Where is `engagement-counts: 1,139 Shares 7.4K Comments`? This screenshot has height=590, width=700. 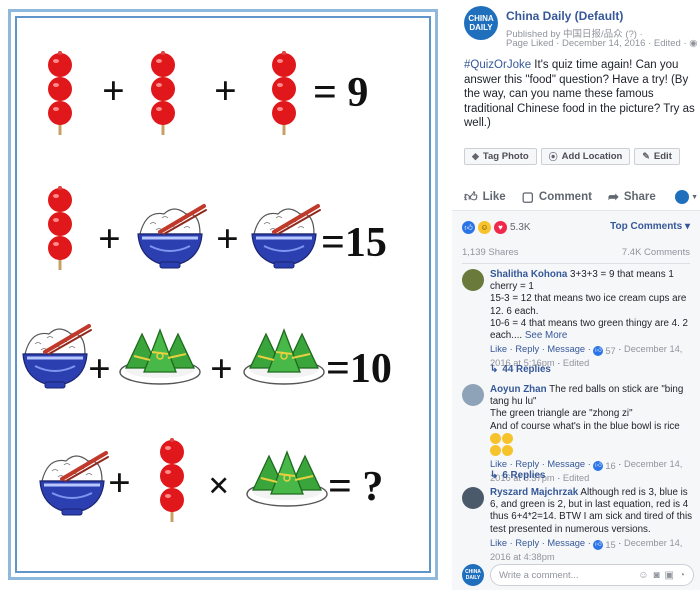
engagement-counts: 1,139 Shares 7.4K Comments is located at coordinates (576, 252).